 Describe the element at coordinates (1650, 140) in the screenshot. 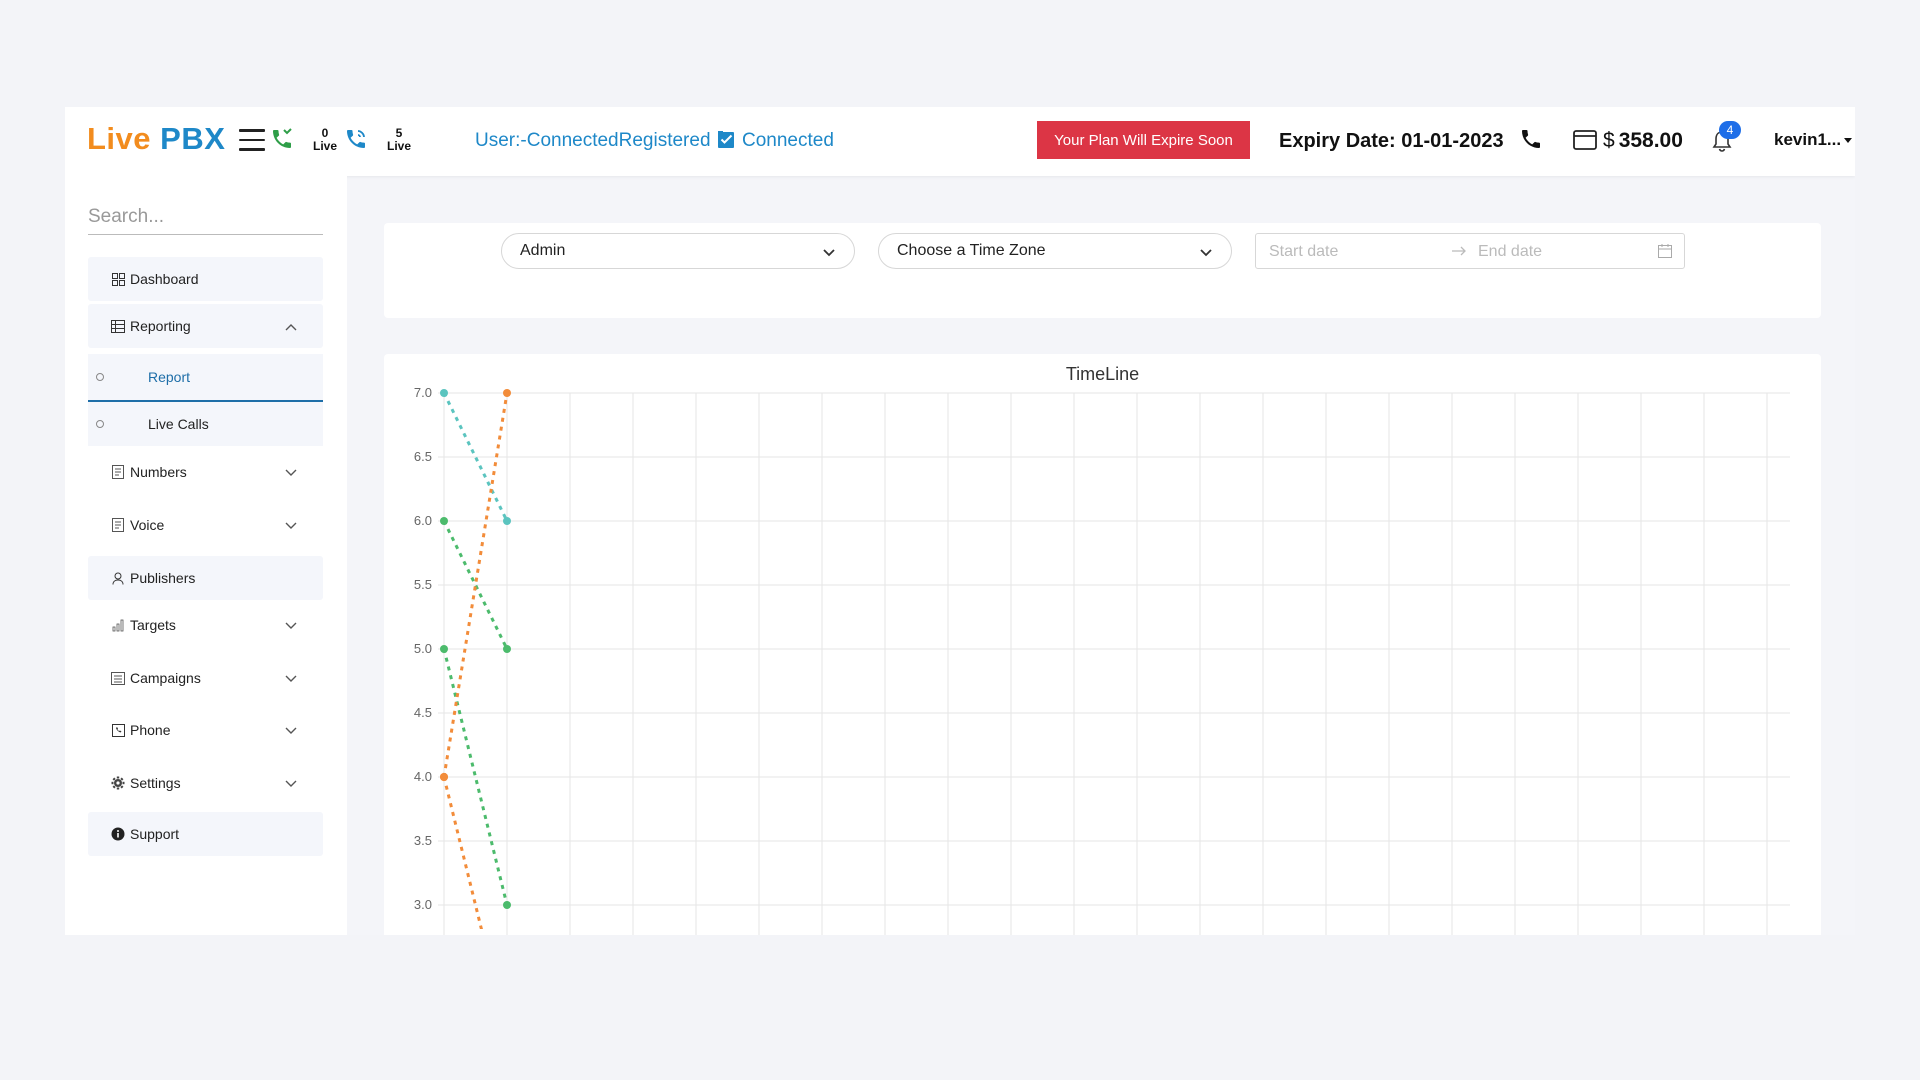

I see `balance-amount: 358.00` at that location.